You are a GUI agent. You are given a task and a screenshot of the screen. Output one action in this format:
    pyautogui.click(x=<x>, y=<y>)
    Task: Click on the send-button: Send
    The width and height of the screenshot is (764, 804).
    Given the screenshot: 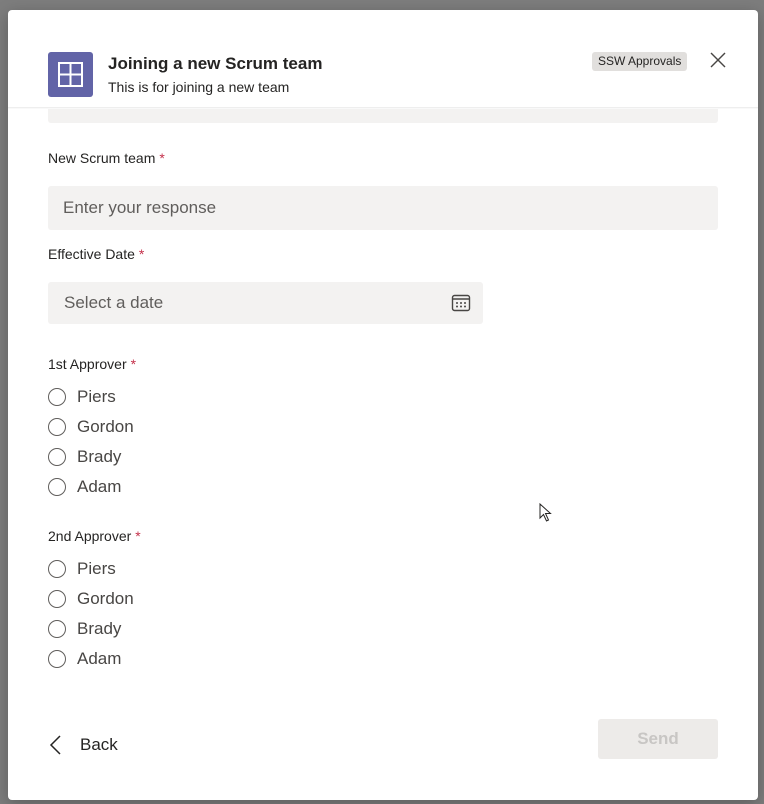 What is the action you would take?
    pyautogui.click(x=658, y=739)
    